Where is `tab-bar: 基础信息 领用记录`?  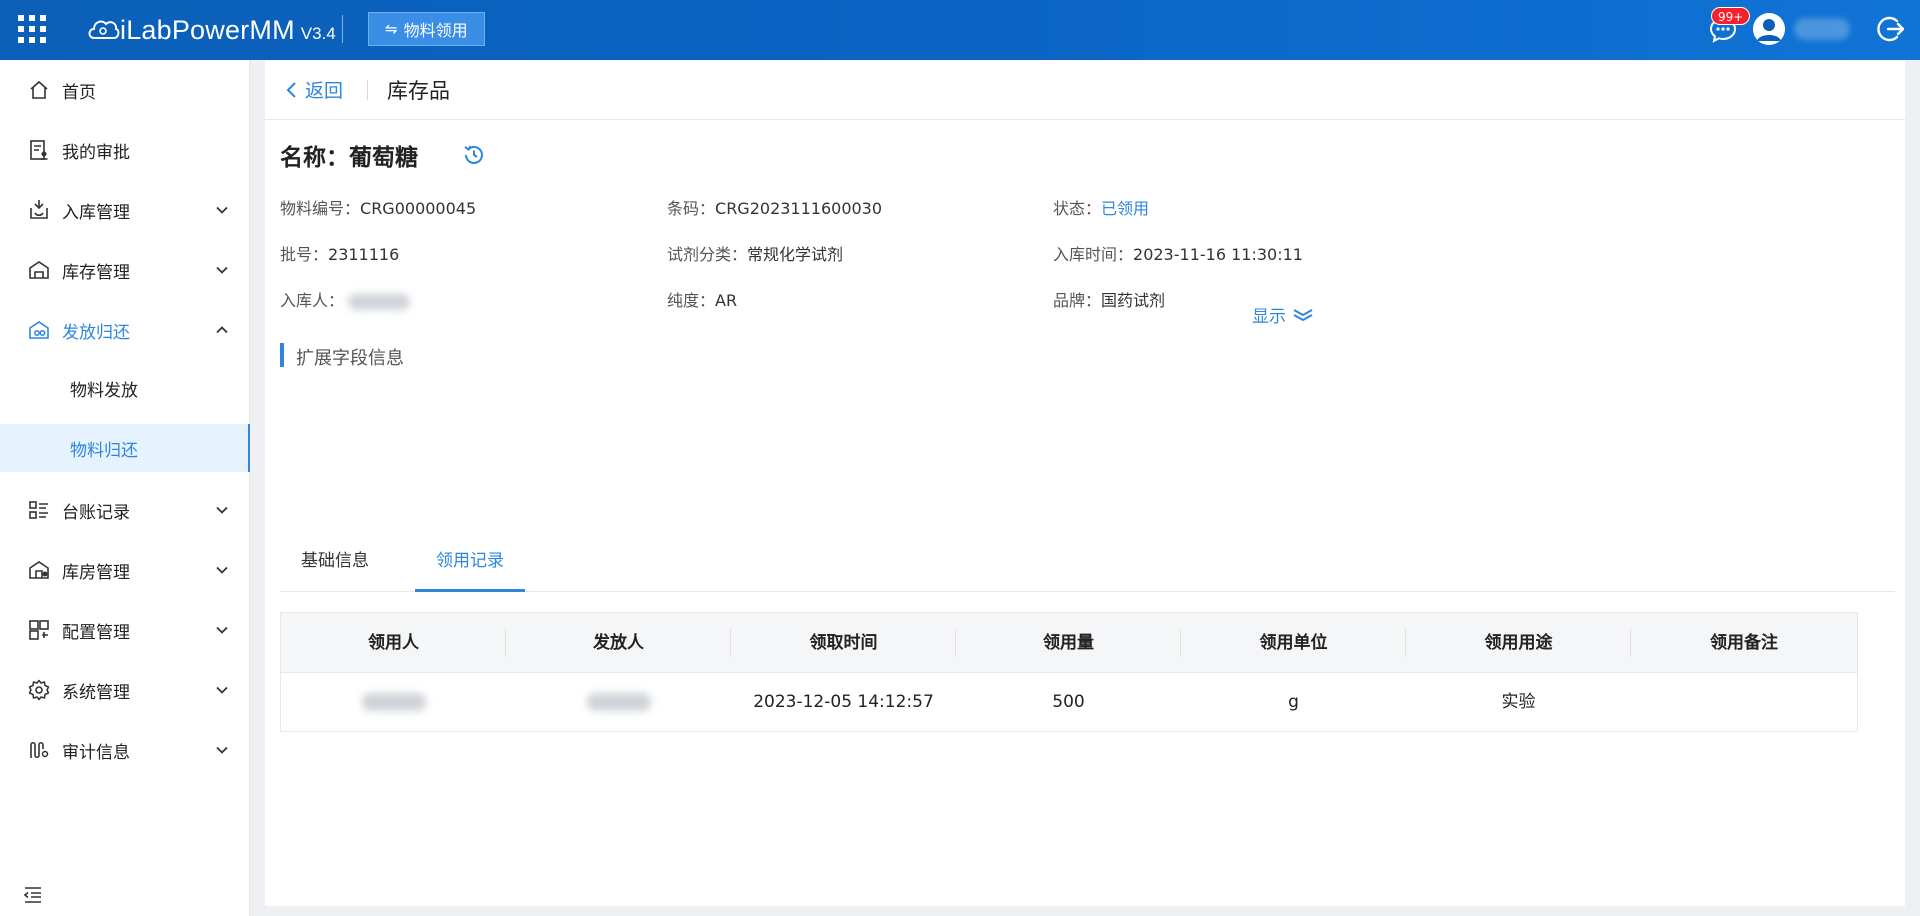 tab-bar: 基础信息 领用记录 is located at coordinates (1087, 562).